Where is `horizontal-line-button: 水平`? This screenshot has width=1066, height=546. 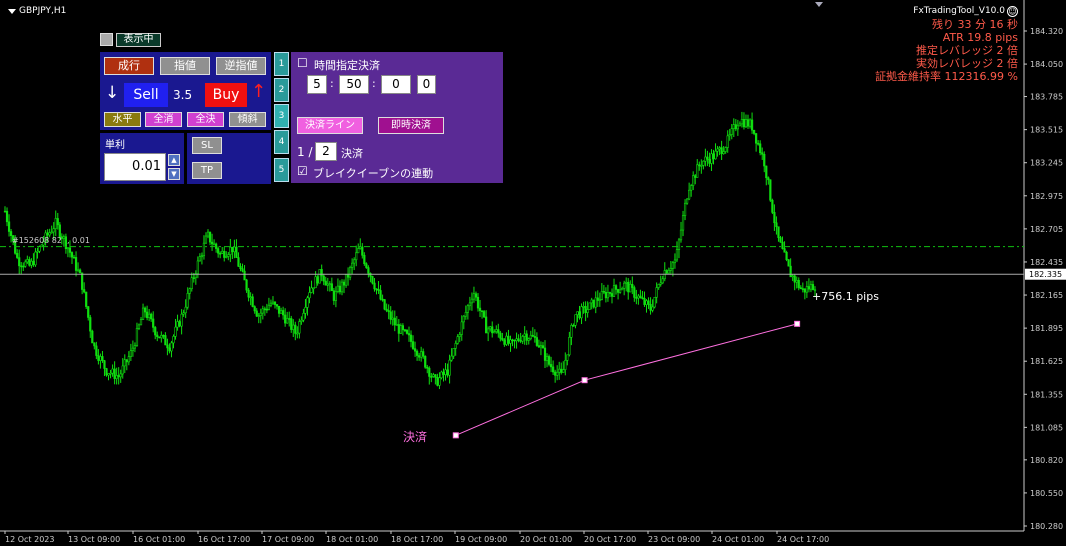 horizontal-line-button: 水平 is located at coordinates (122, 119).